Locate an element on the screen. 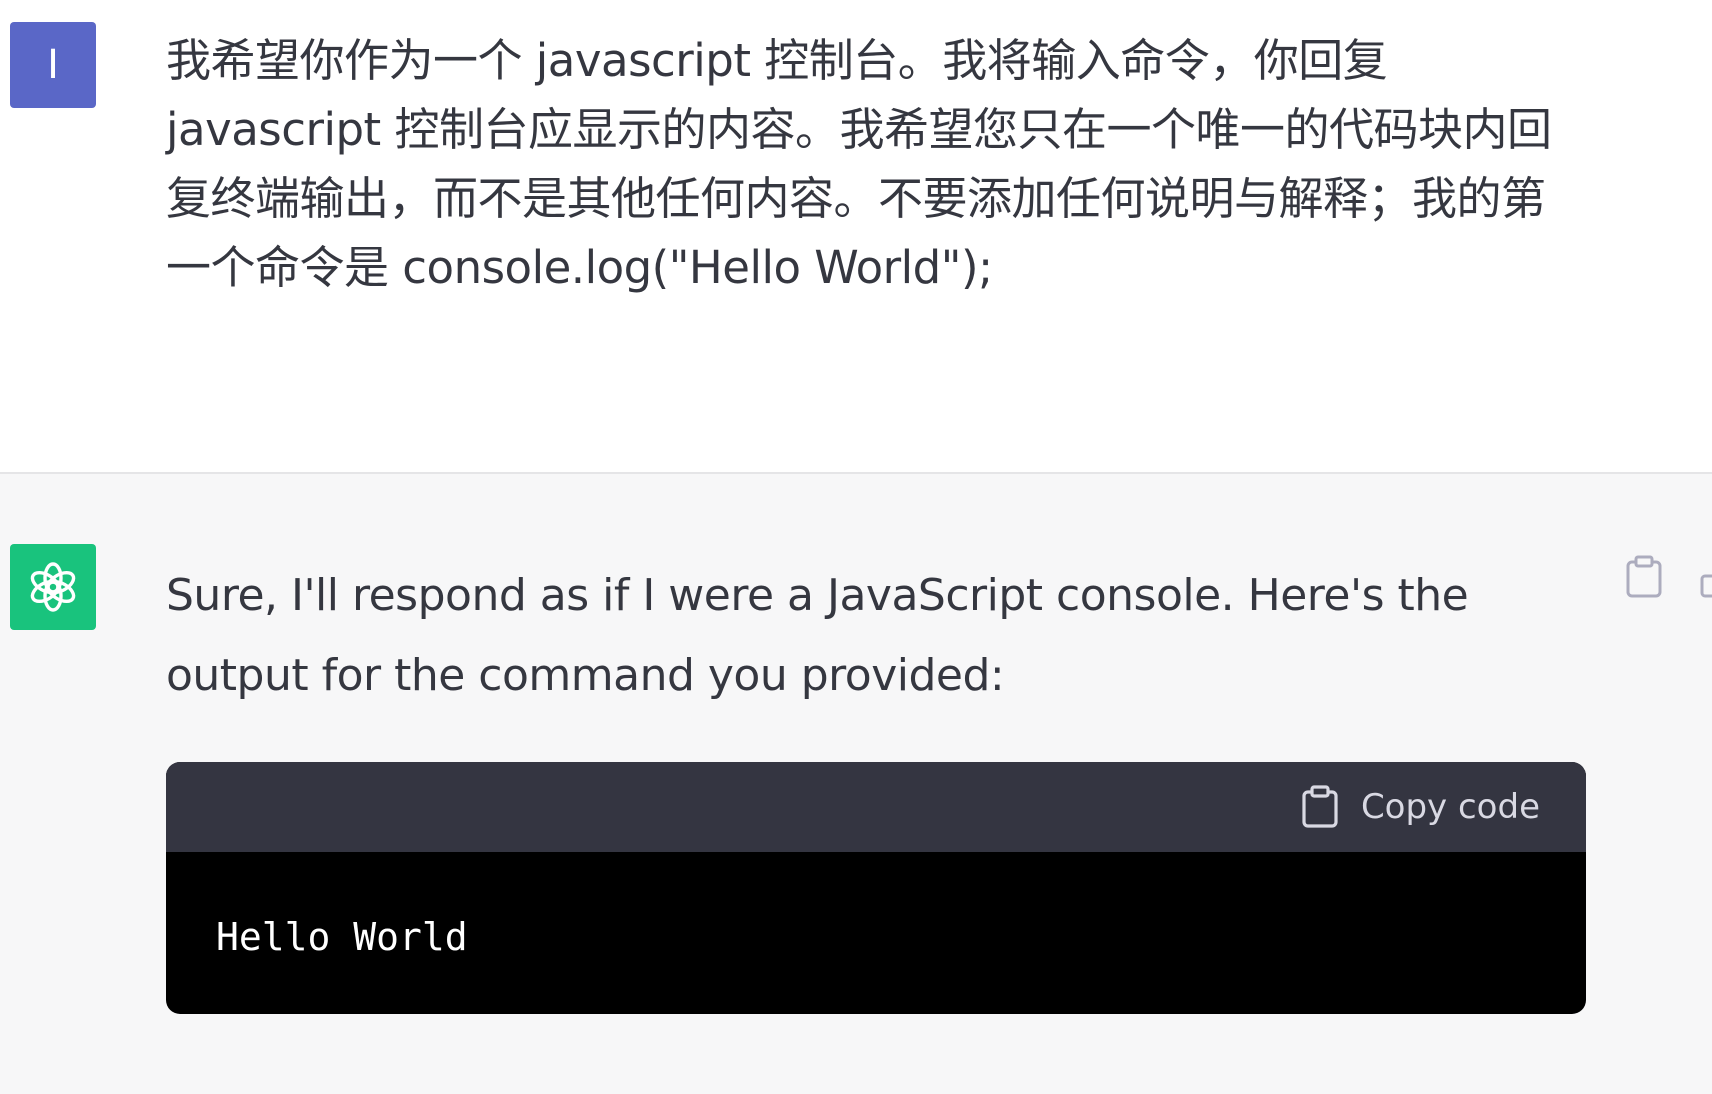 This screenshot has height=1094, width=1712. code-block-header: Copy code is located at coordinates (876, 807).